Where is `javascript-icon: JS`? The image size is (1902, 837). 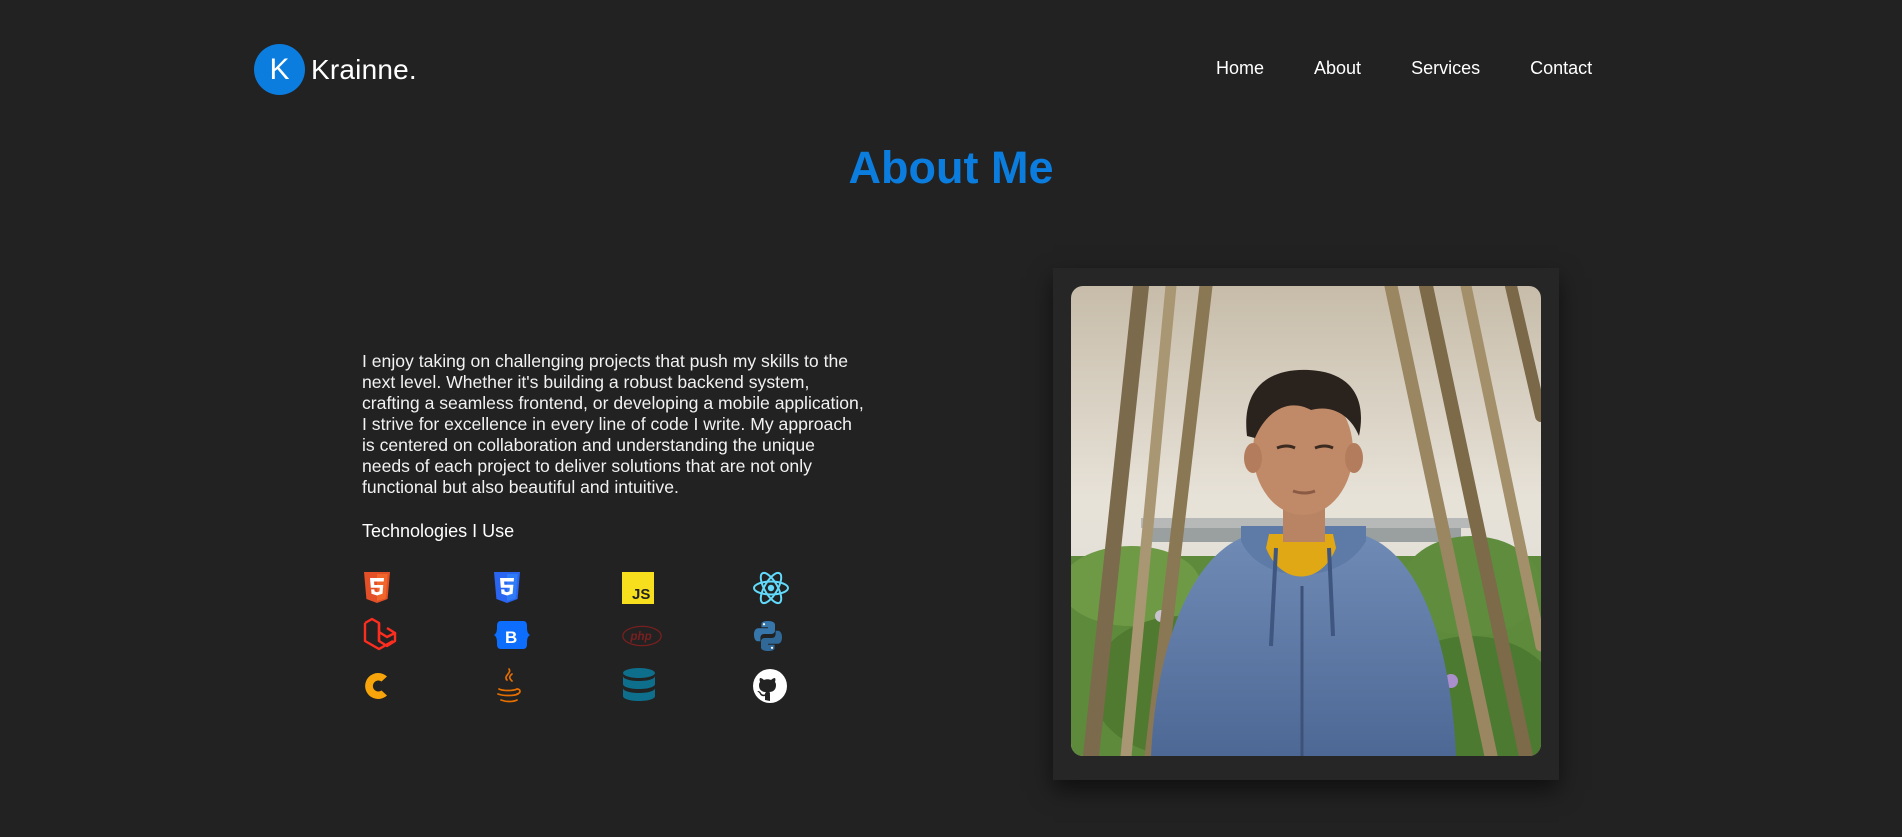
javascript-icon: JS is located at coordinates (642, 588).